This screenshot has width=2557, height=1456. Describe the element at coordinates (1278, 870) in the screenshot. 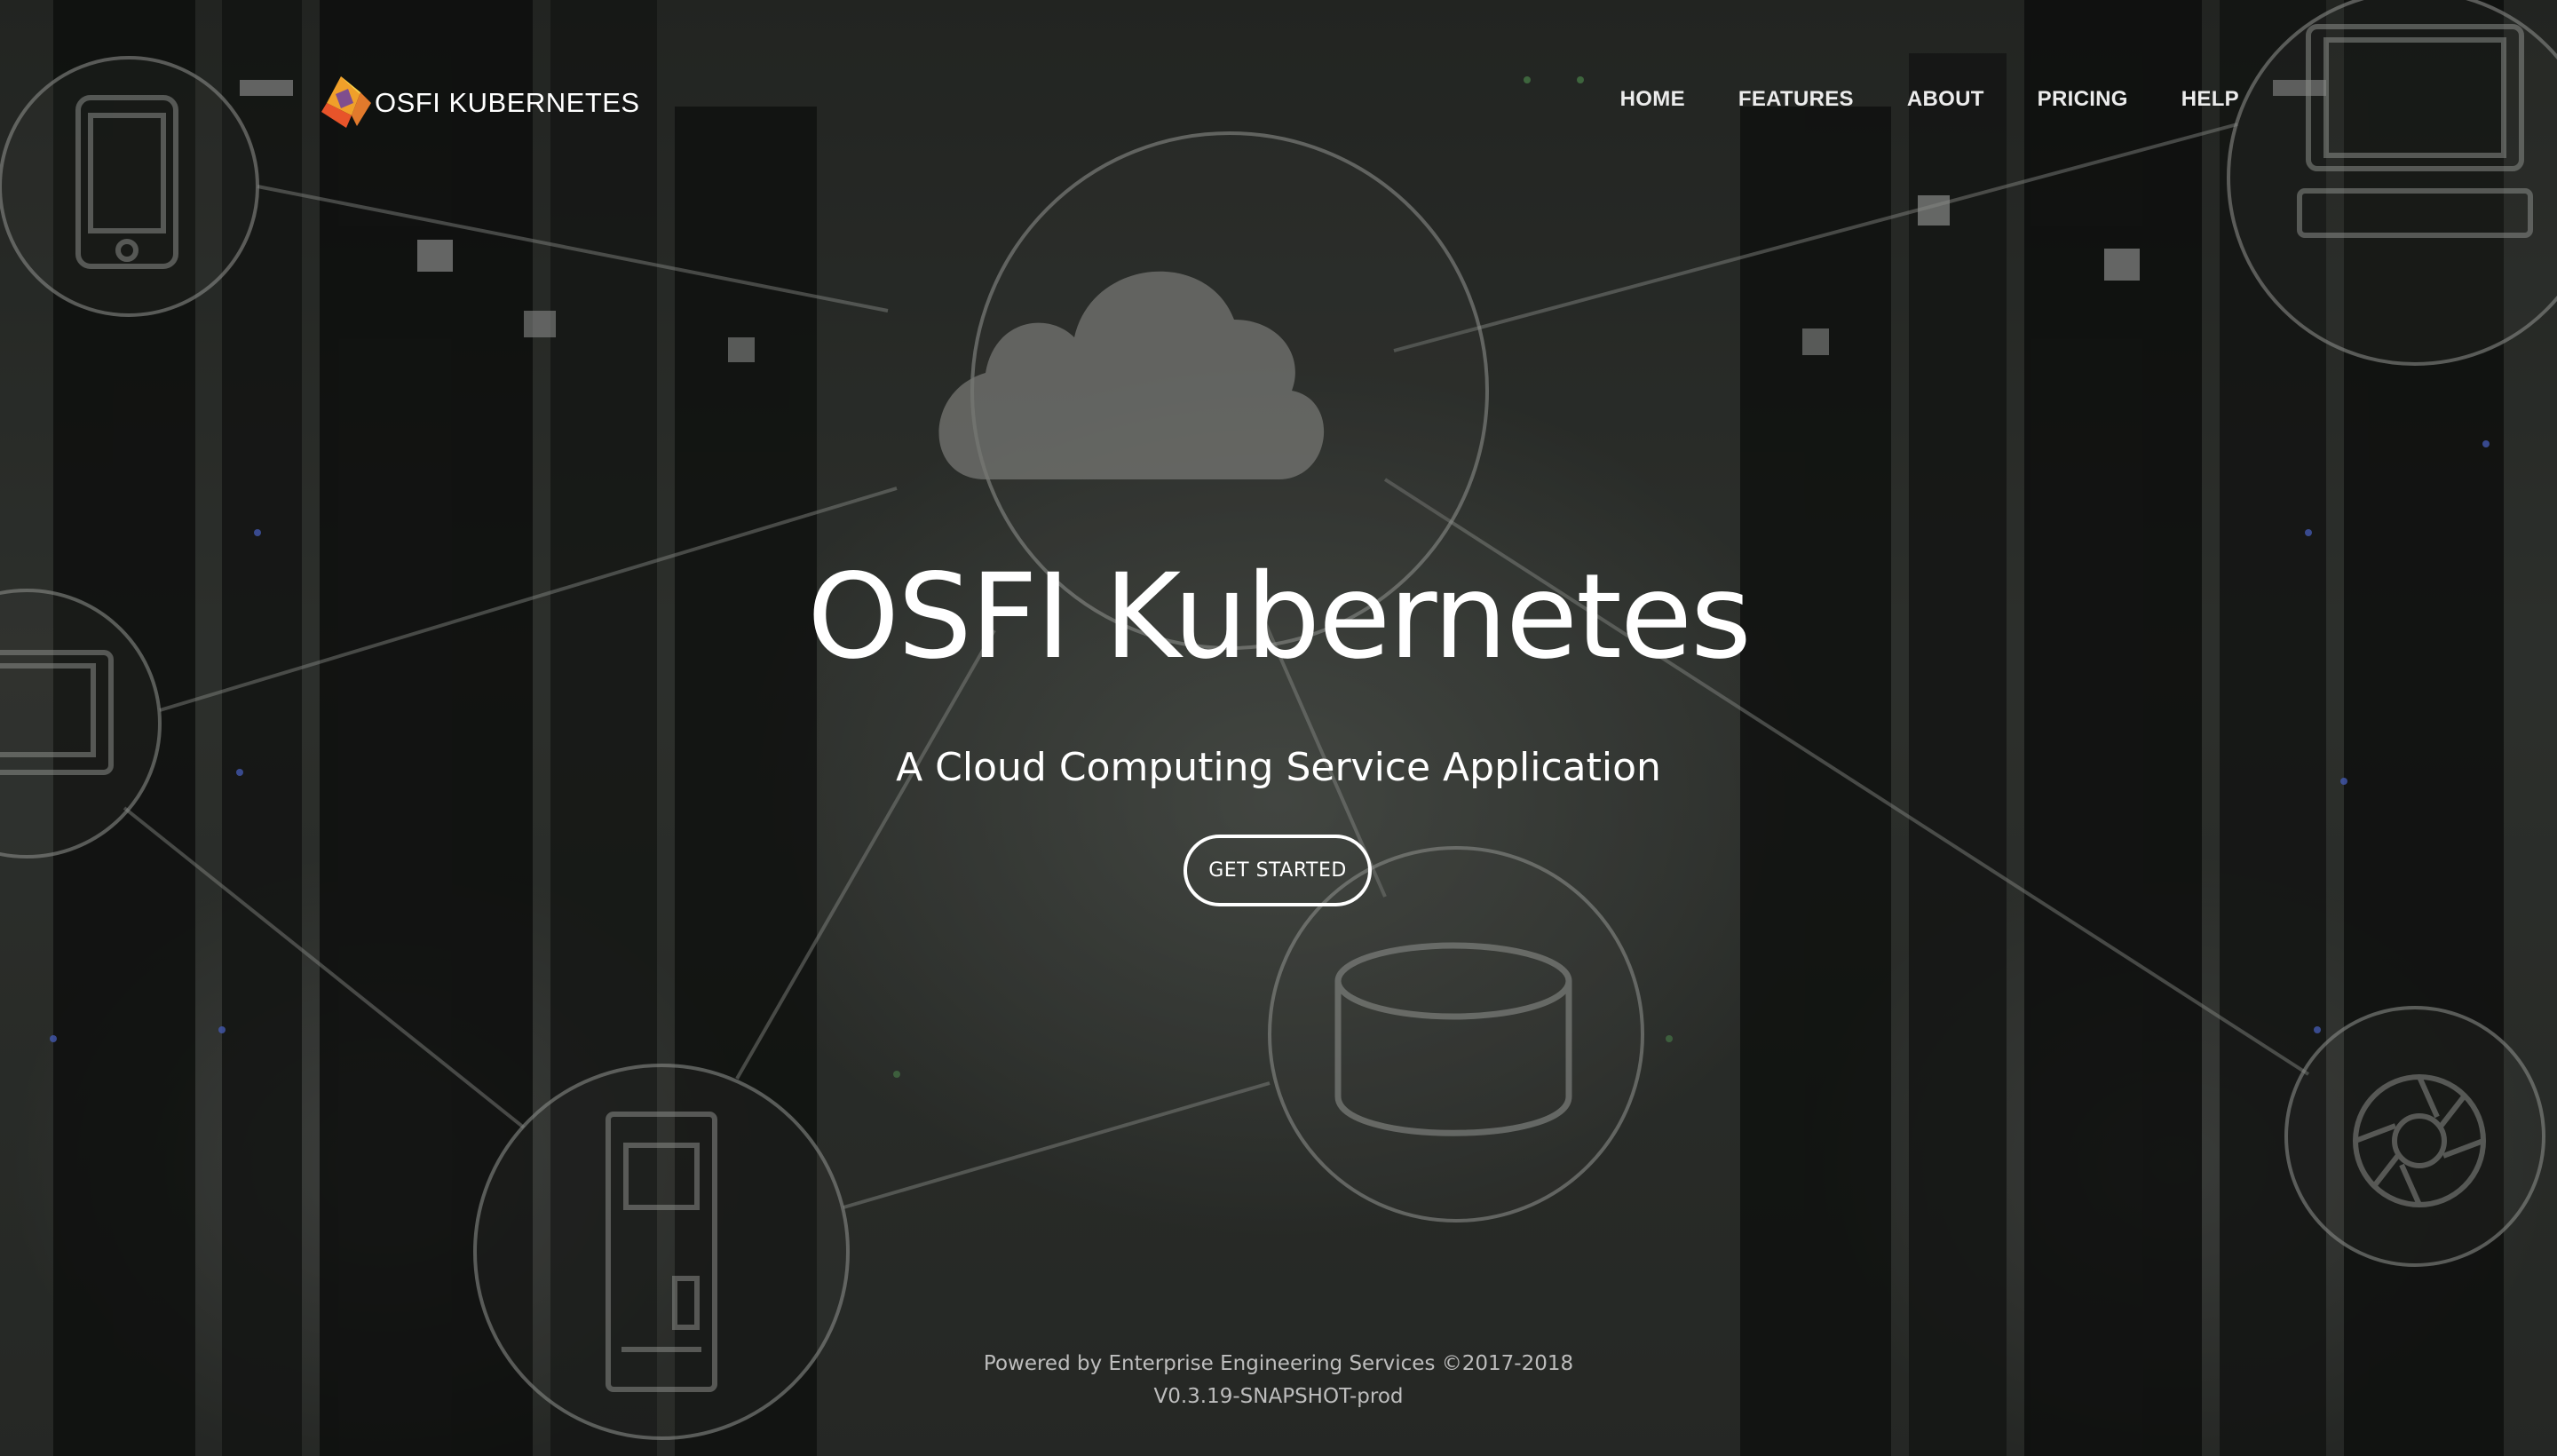

I see `get-started-button: GET STARTED` at that location.